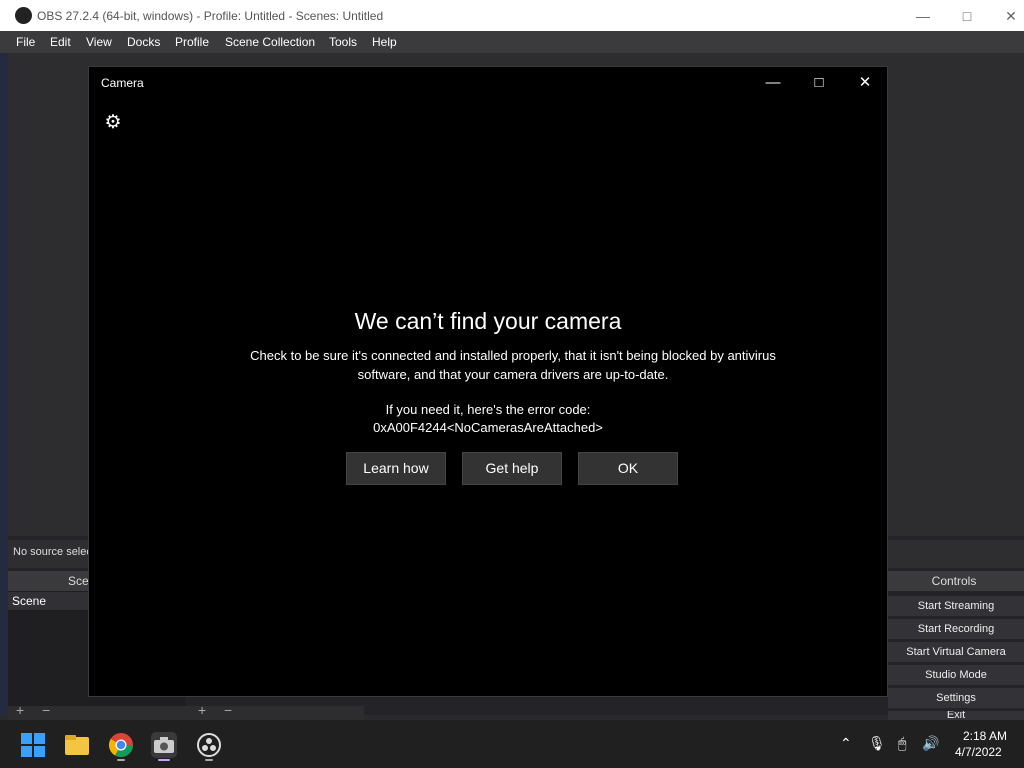  I want to click on camera-app-icon, so click(164, 745).